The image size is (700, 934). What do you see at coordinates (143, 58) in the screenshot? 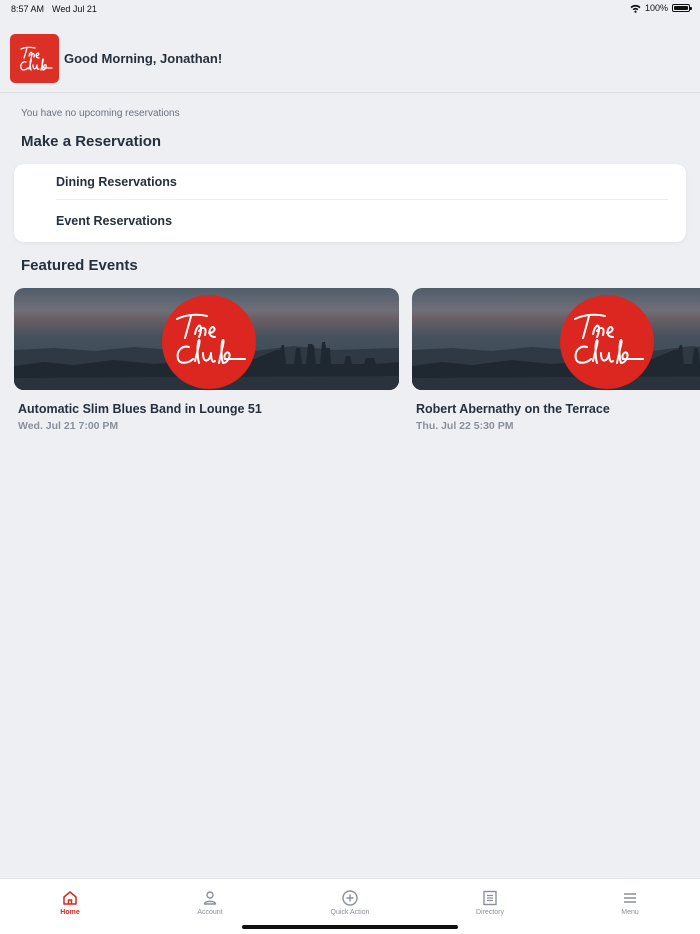
I see `greeting-text: Good Morning, Jonathan!` at bounding box center [143, 58].